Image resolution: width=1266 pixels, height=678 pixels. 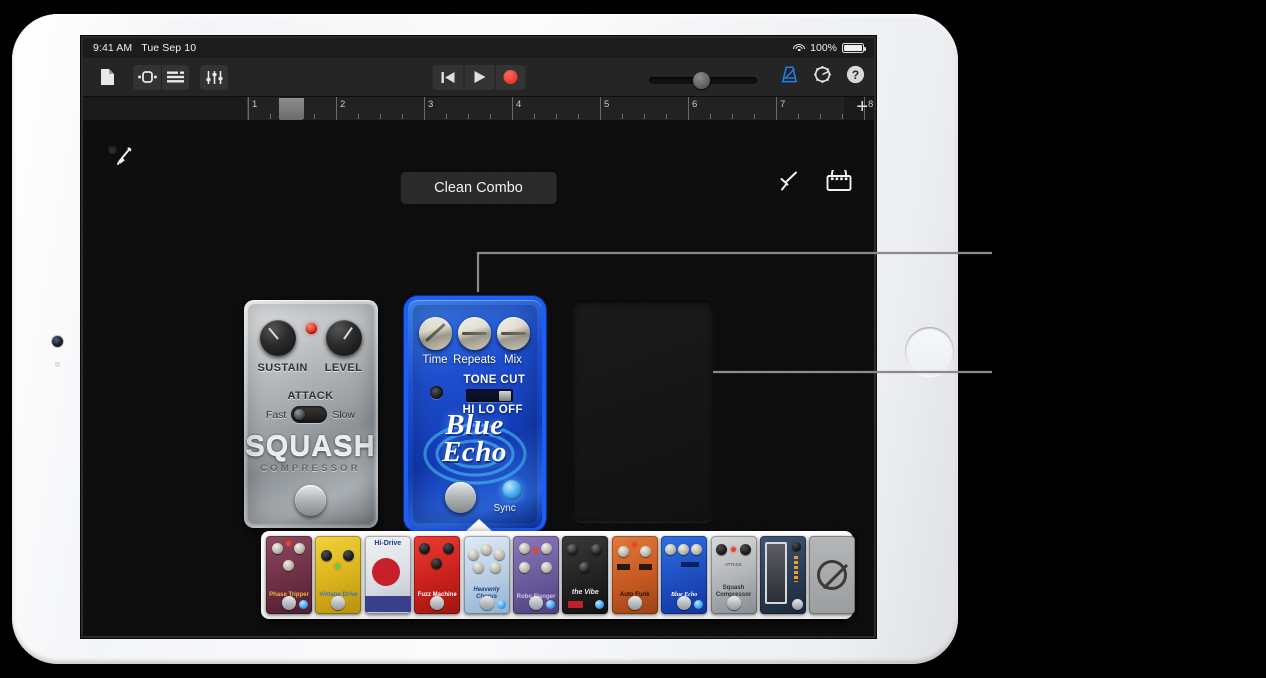 I want to click on volume-slider-knob, so click(x=701, y=80).